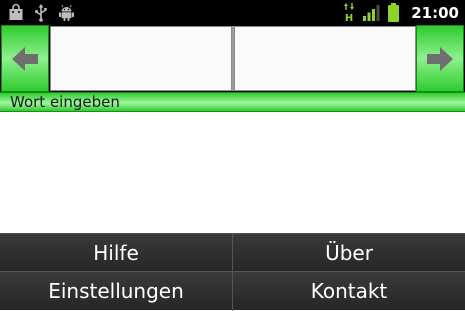  Describe the element at coordinates (349, 253) in the screenshot. I see `menu-item-about: Über` at that location.